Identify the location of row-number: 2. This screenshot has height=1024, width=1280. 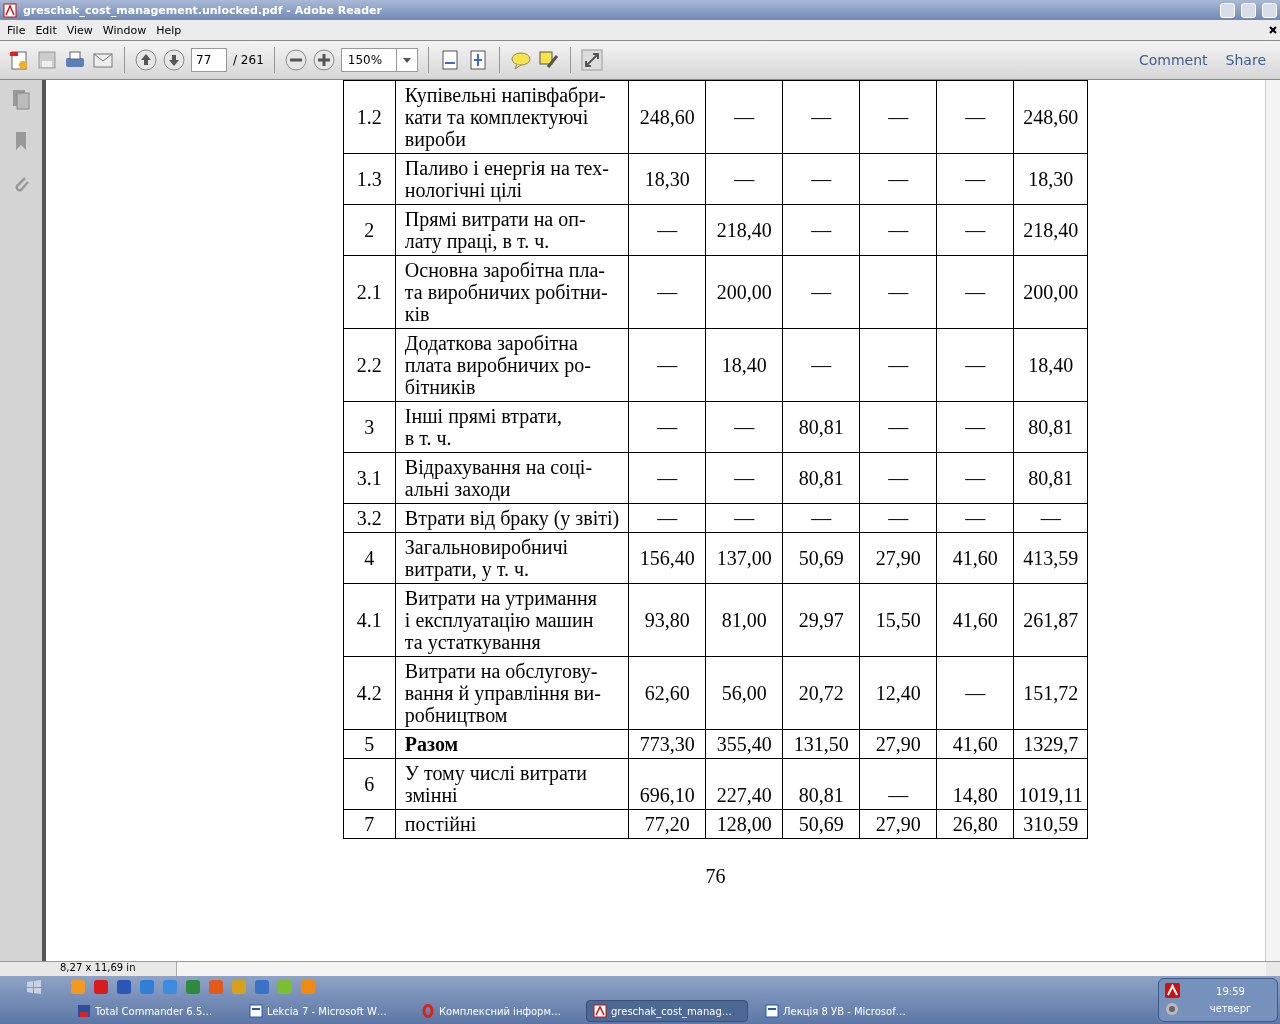
(369, 230).